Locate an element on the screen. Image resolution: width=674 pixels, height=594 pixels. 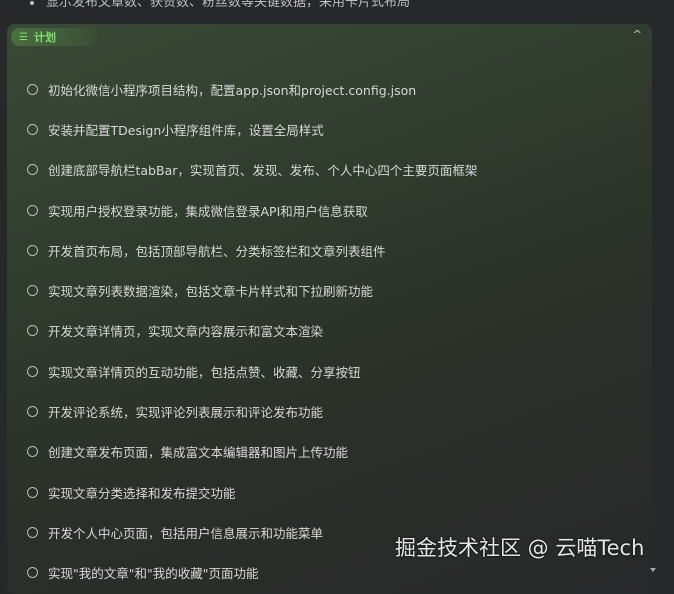
chevron-up-icon: ^ is located at coordinates (637, 34).